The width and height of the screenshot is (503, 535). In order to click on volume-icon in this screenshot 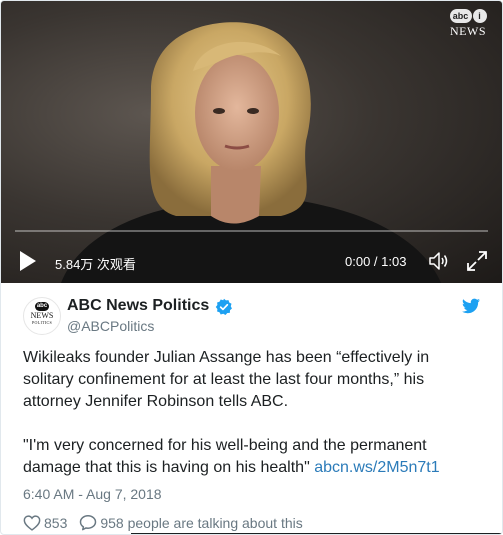, I will do `click(439, 261)`.